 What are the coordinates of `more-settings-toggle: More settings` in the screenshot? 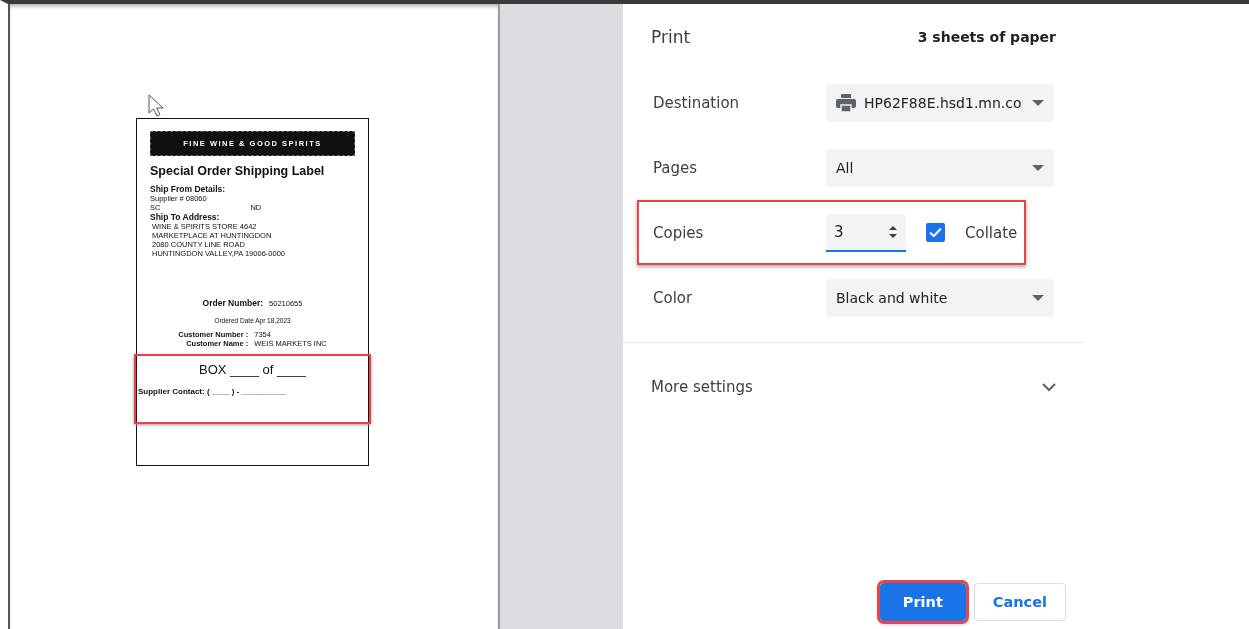 It's located at (853, 387).